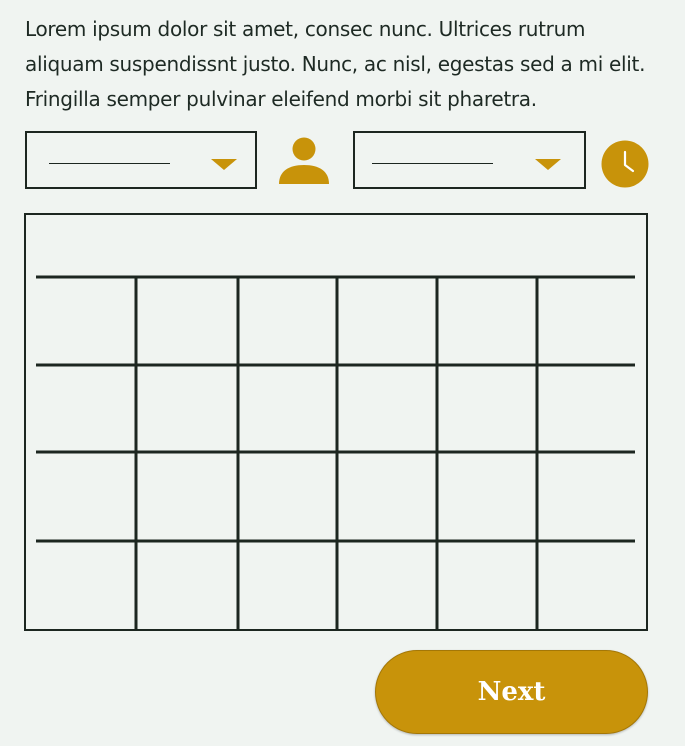  I want to click on right-dropdown, so click(469, 160).